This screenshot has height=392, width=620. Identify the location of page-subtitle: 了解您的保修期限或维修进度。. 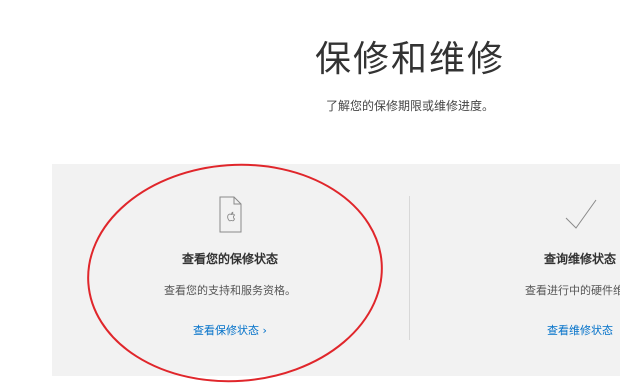
(409, 106).